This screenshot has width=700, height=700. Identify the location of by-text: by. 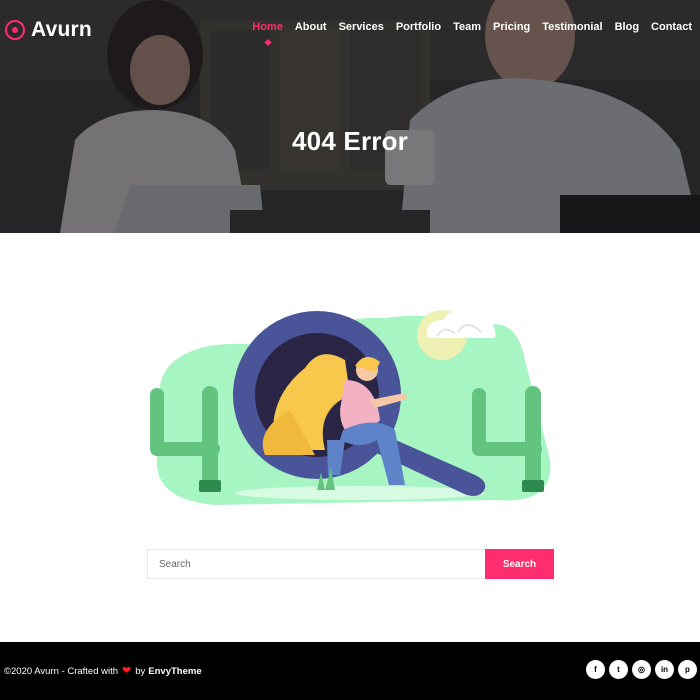
(140, 671).